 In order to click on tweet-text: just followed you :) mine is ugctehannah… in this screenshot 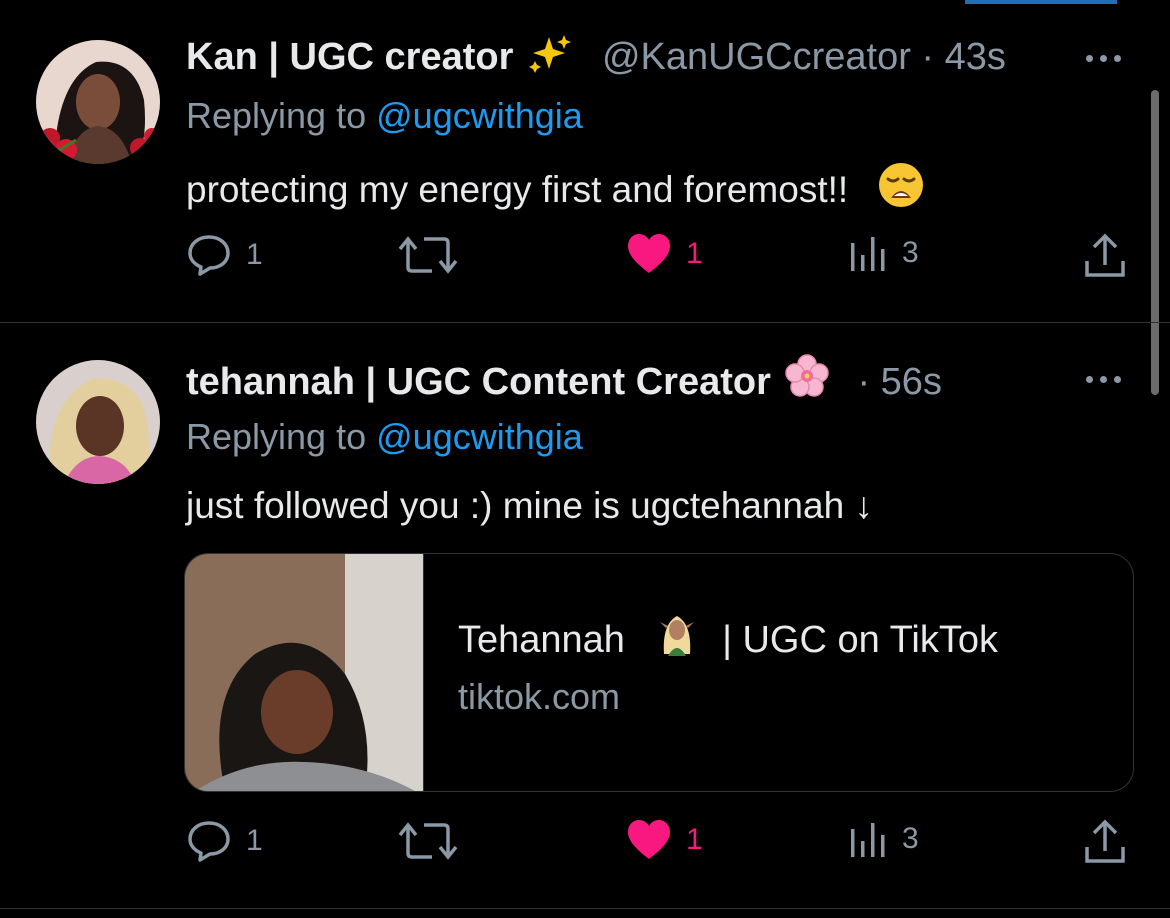, I will do `click(529, 506)`.